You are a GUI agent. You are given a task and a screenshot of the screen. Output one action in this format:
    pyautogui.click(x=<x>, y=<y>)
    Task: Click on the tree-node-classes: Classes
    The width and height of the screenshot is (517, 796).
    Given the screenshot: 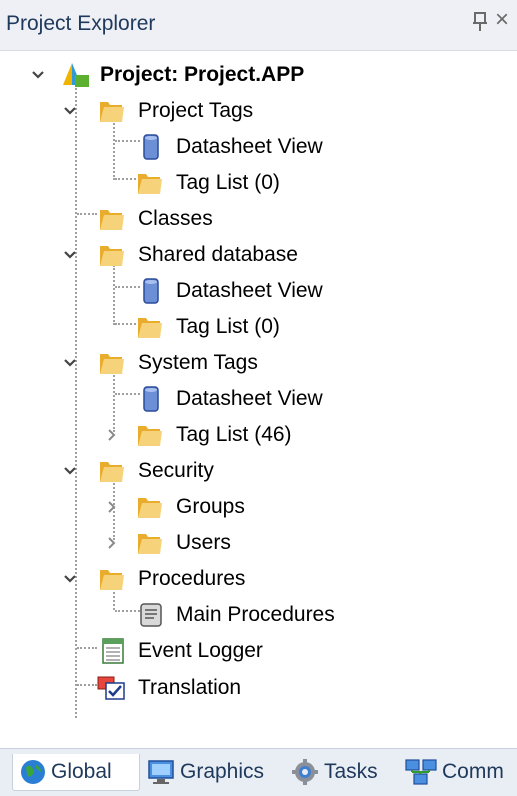 What is the action you would take?
    pyautogui.click(x=258, y=219)
    